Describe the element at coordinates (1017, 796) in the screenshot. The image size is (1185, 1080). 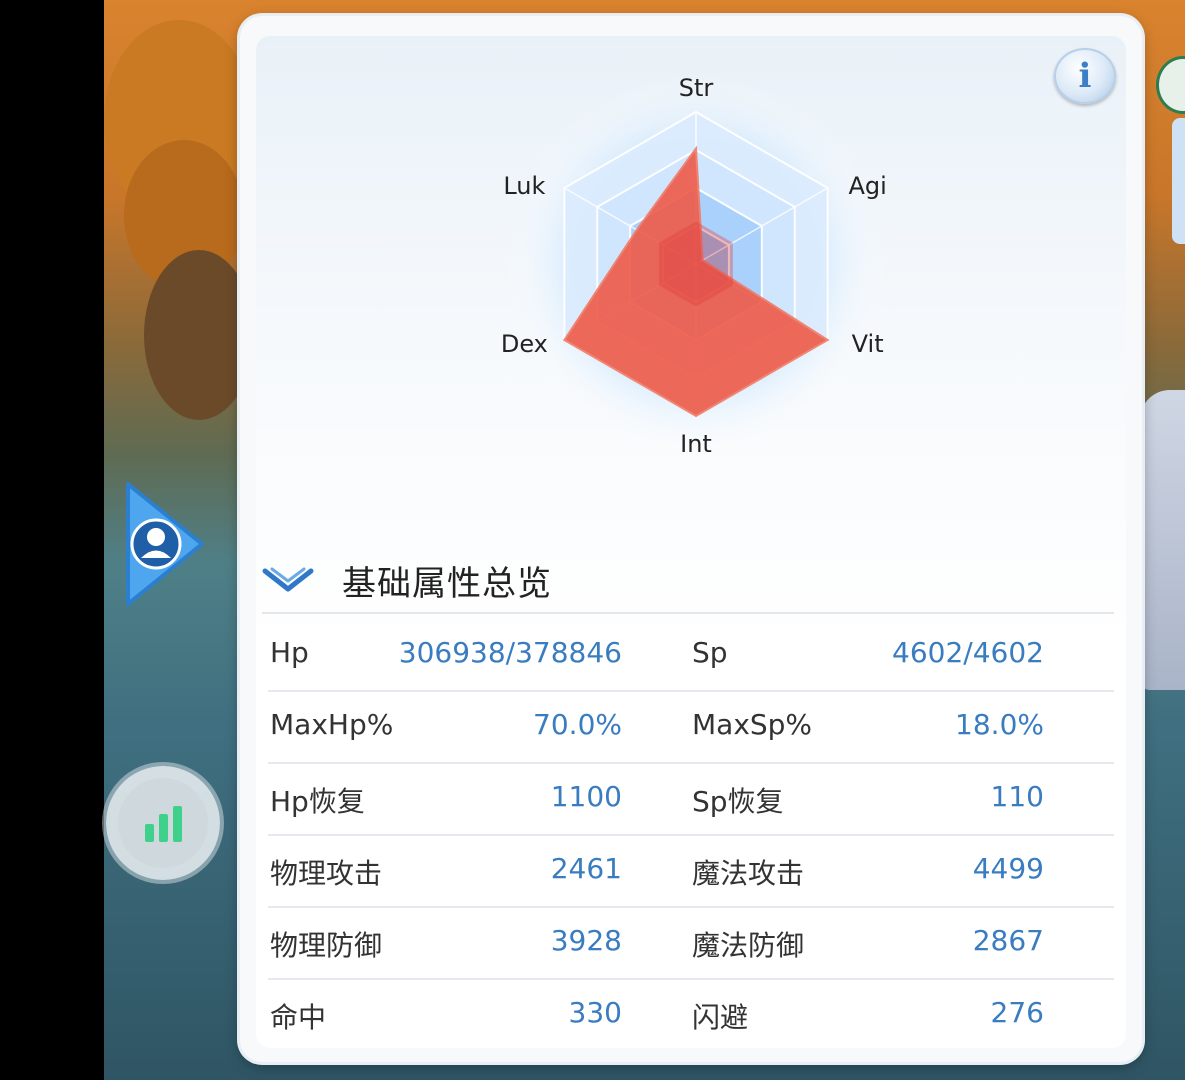
I see `stat-value: 110` at that location.